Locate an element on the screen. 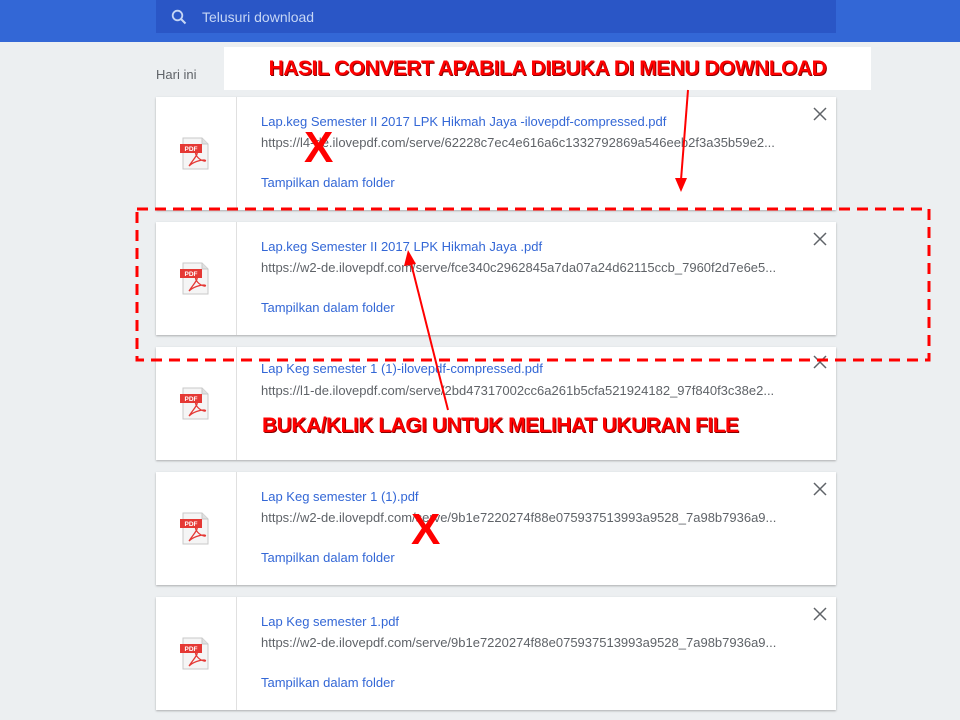  search-icon is located at coordinates (179, 16).